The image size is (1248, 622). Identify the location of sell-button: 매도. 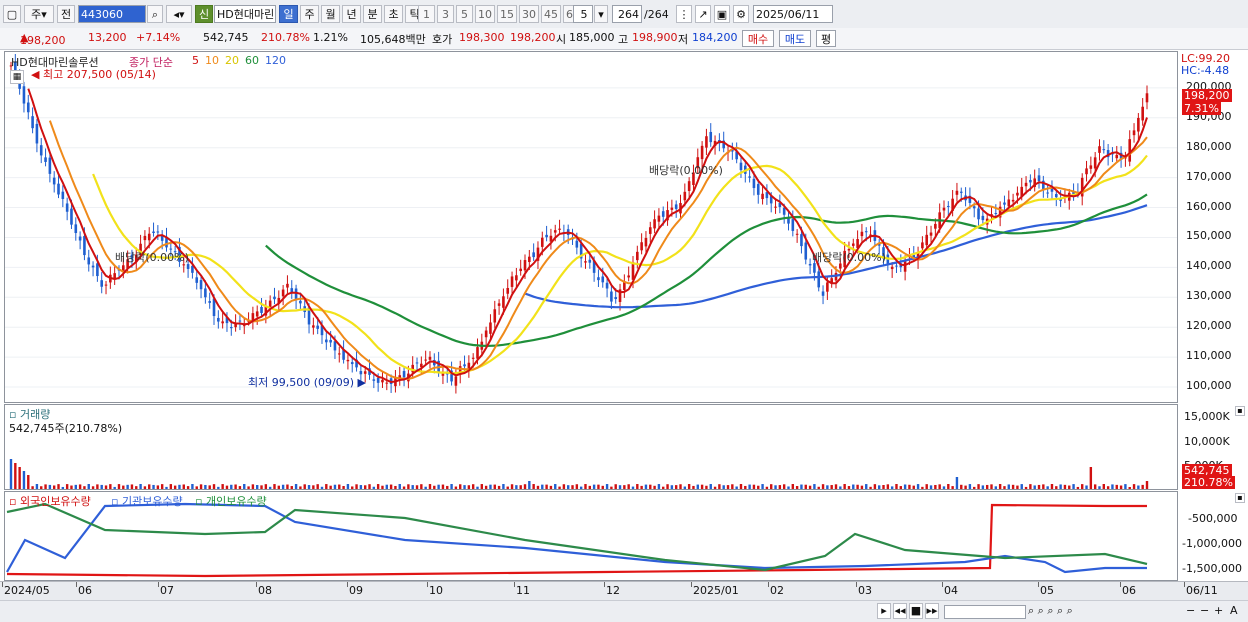
(795, 38).